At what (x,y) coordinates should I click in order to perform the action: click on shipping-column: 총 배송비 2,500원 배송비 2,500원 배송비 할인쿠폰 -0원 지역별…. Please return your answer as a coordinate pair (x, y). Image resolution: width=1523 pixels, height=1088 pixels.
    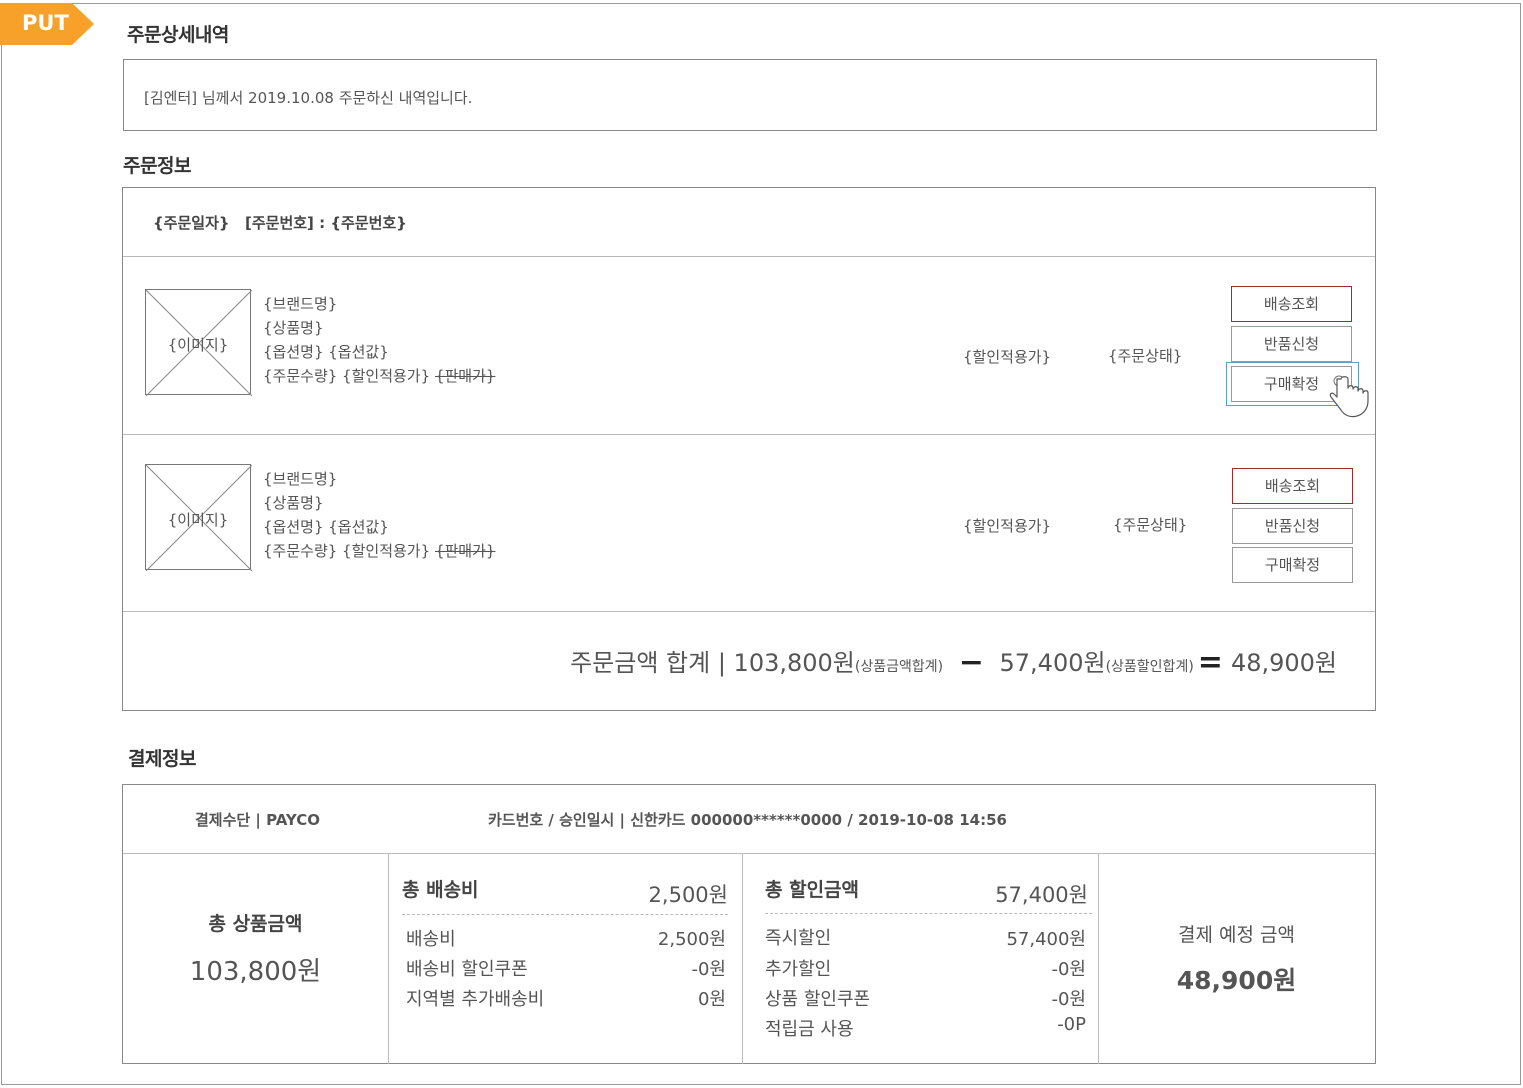
    Looking at the image, I should click on (565, 958).